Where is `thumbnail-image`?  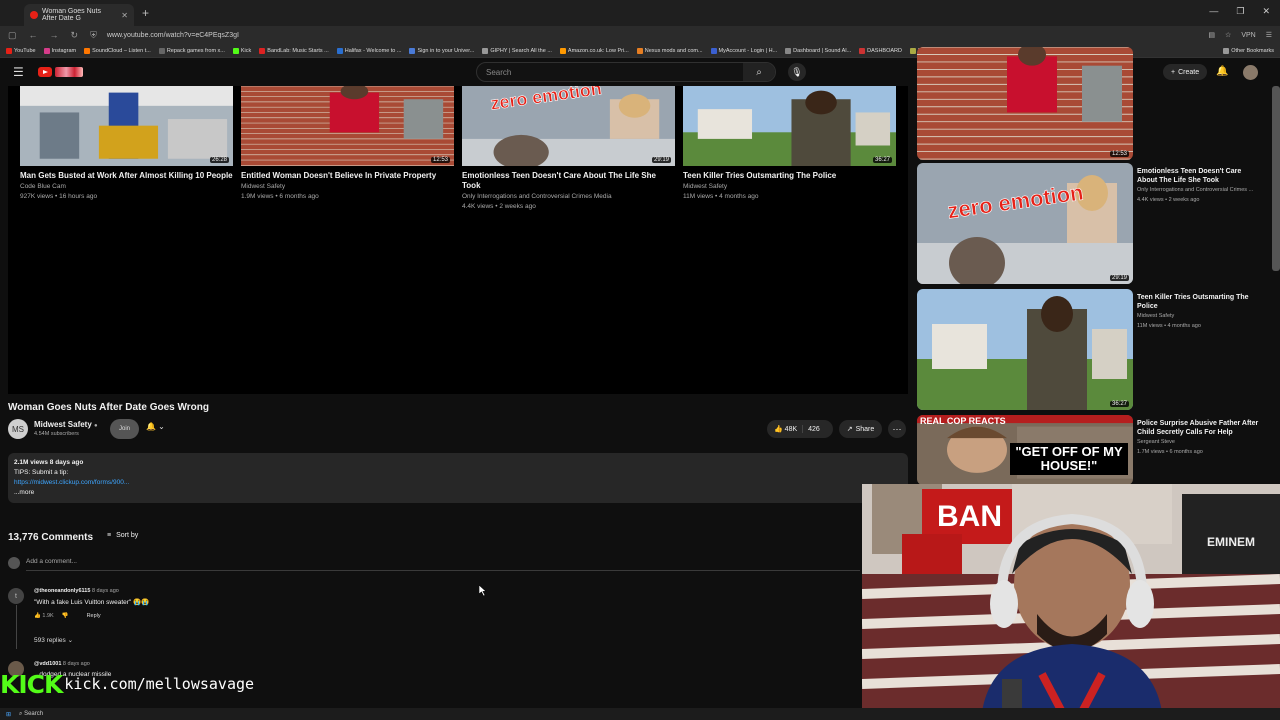
thumbnail-image is located at coordinates (347, 126).